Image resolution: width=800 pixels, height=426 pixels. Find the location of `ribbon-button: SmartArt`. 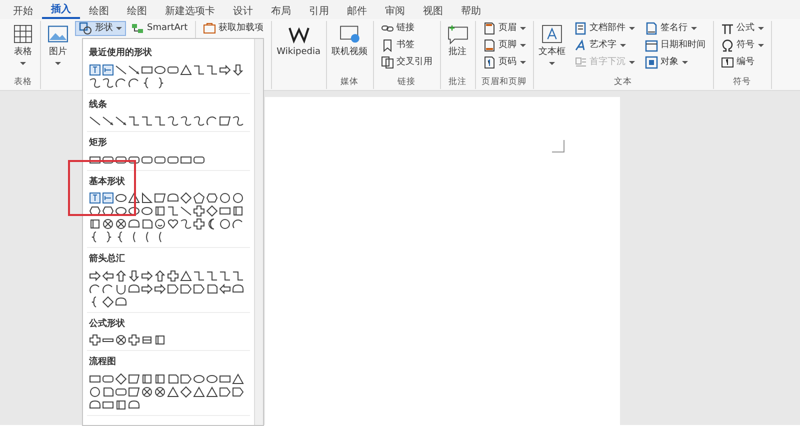

ribbon-button: SmartArt is located at coordinates (159, 28).